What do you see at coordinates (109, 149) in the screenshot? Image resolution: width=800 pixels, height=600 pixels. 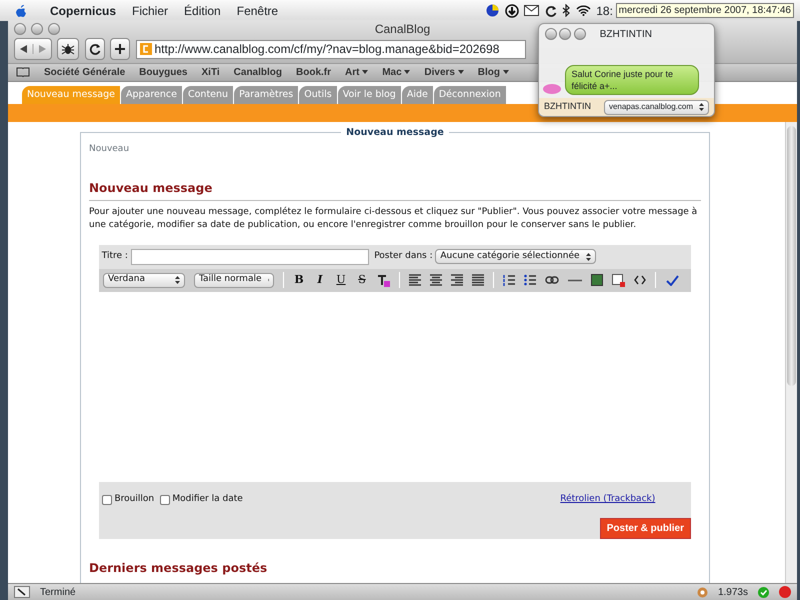 I see `breadcrumb-text: Nouveau` at bounding box center [109, 149].